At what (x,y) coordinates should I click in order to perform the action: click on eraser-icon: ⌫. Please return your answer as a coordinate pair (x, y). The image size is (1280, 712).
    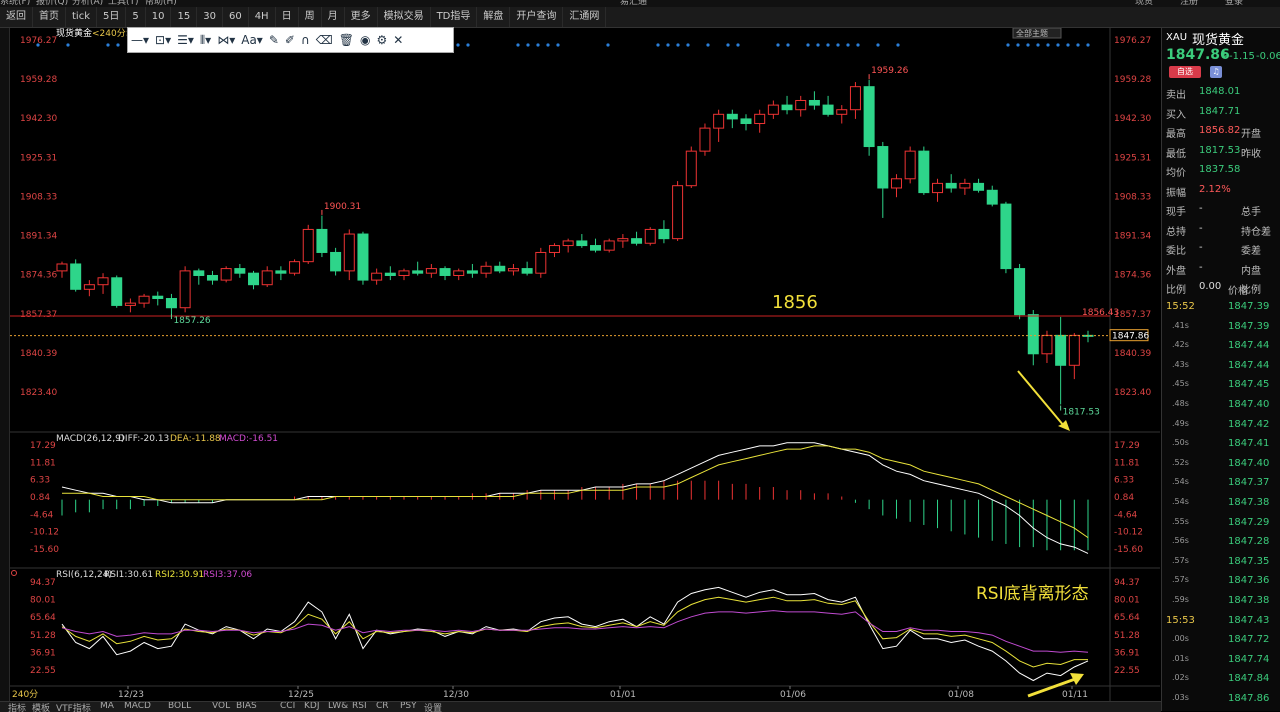
    Looking at the image, I should click on (324, 40).